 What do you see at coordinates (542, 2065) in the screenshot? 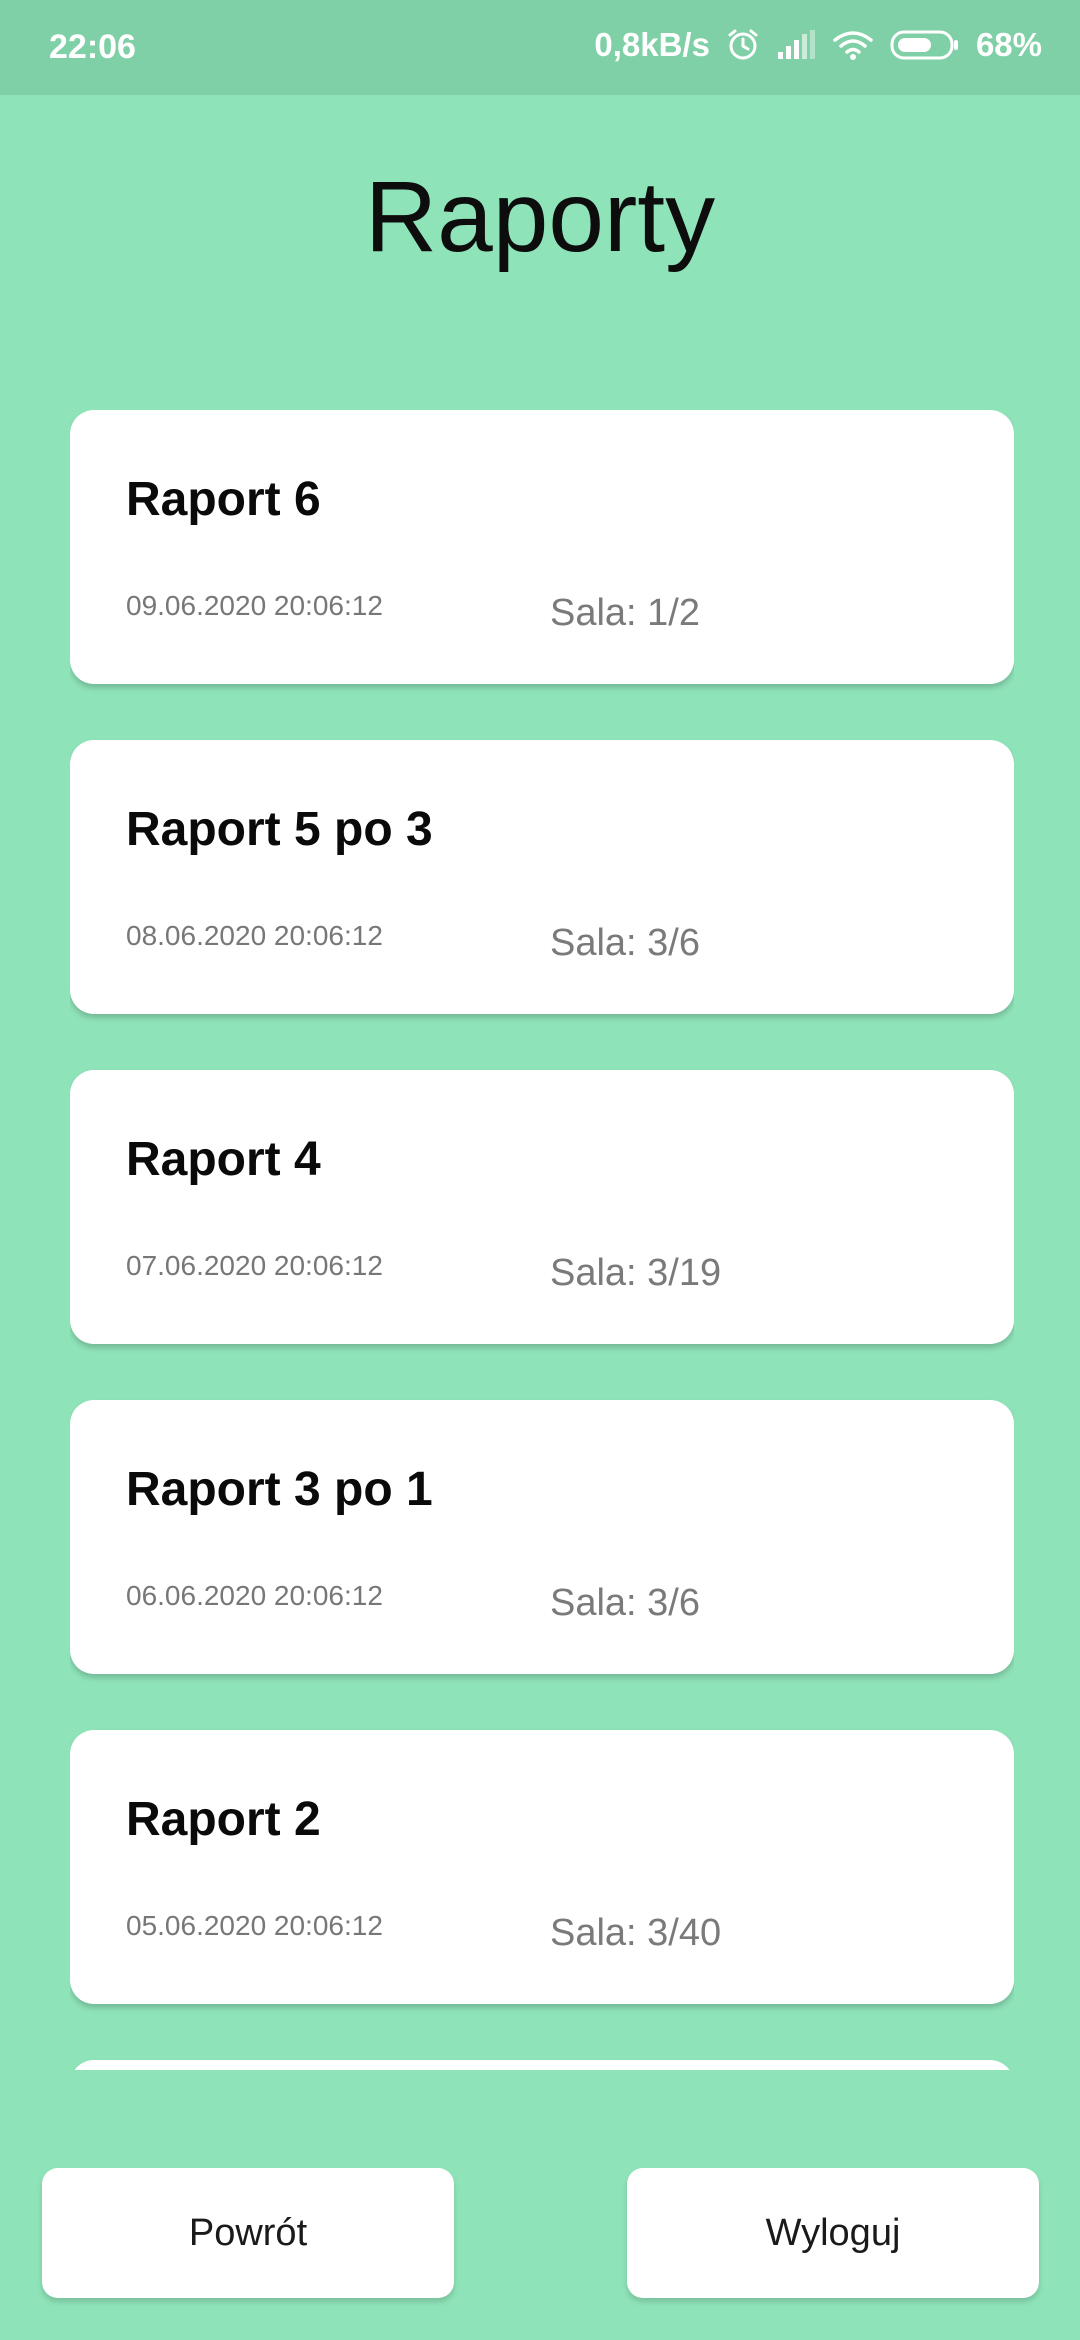
I see `report-card-partial` at bounding box center [542, 2065].